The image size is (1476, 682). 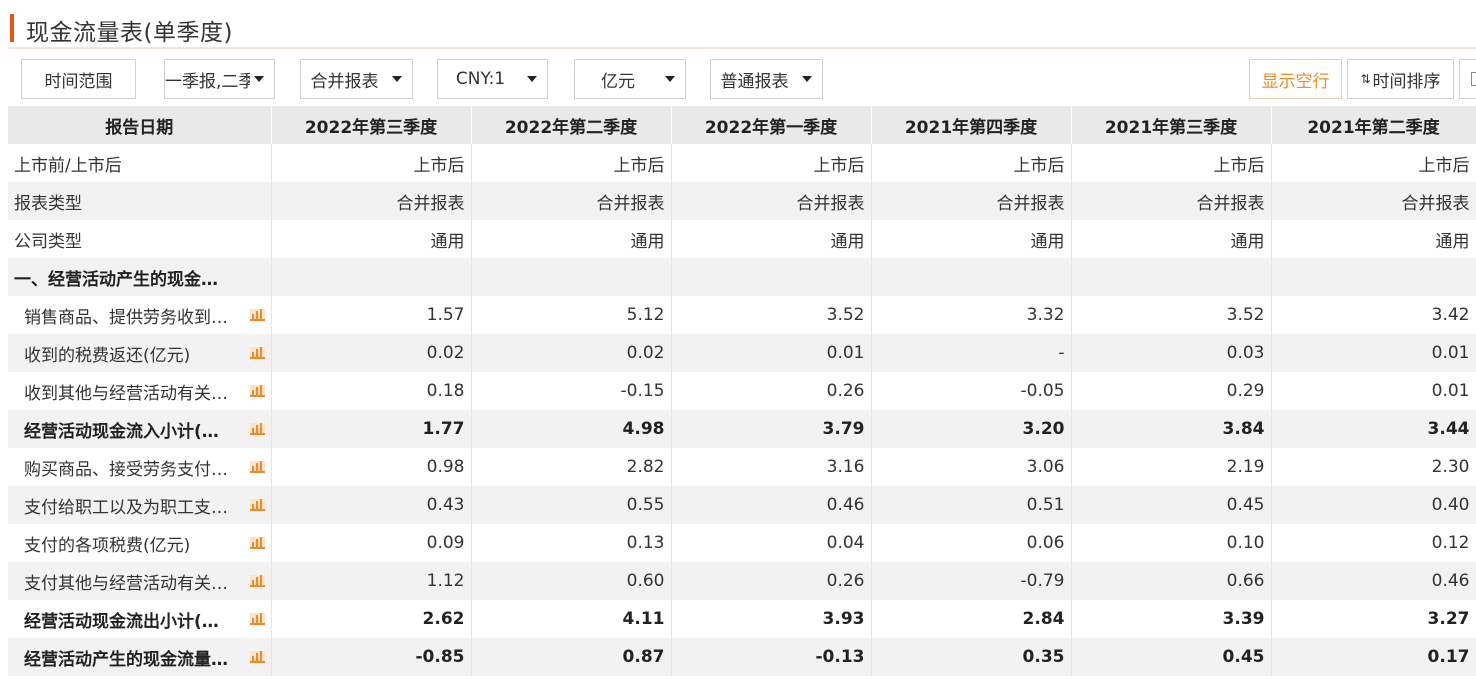 I want to click on table-cell: 1.12, so click(x=371, y=581).